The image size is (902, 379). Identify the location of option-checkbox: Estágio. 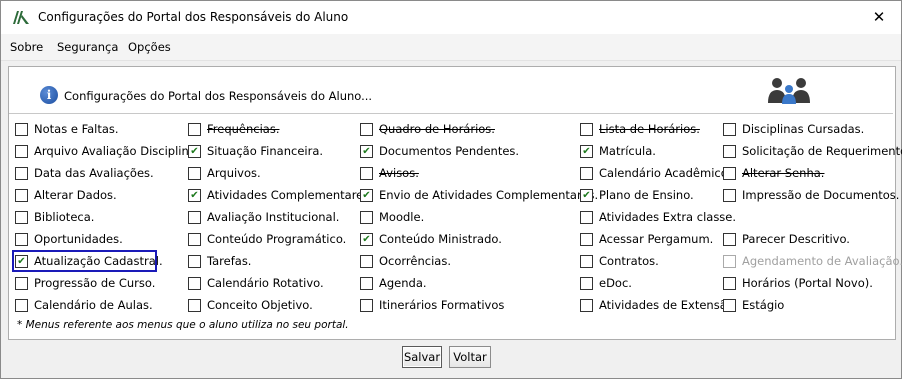
(753, 305).